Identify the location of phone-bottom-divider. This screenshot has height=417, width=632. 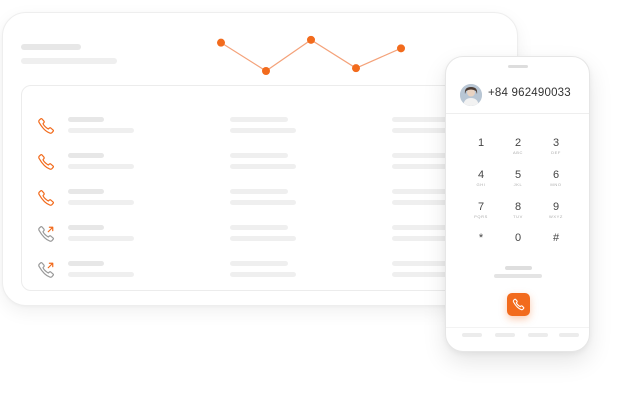
(517, 327).